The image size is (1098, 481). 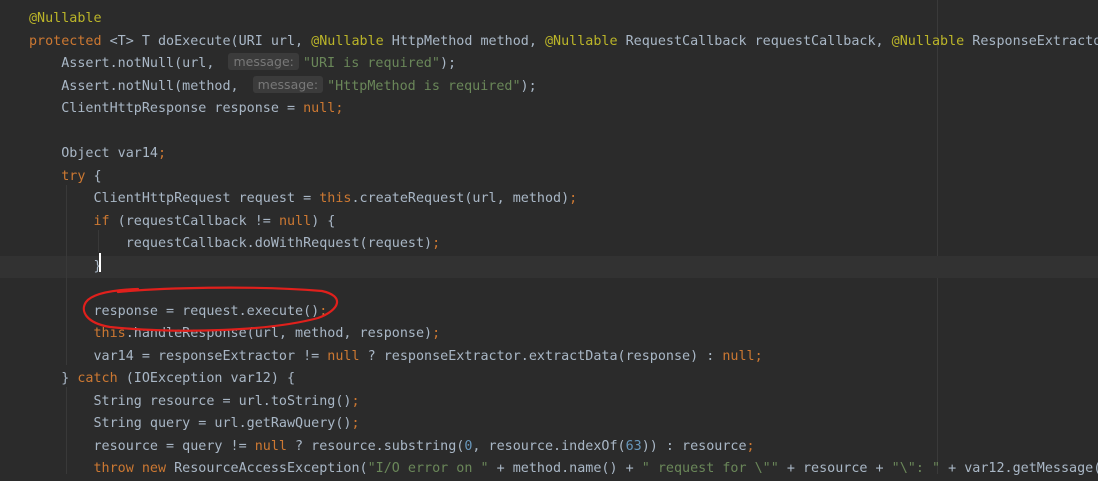 I want to click on code-line: if (requestCallback != null) {, so click(x=549, y=222).